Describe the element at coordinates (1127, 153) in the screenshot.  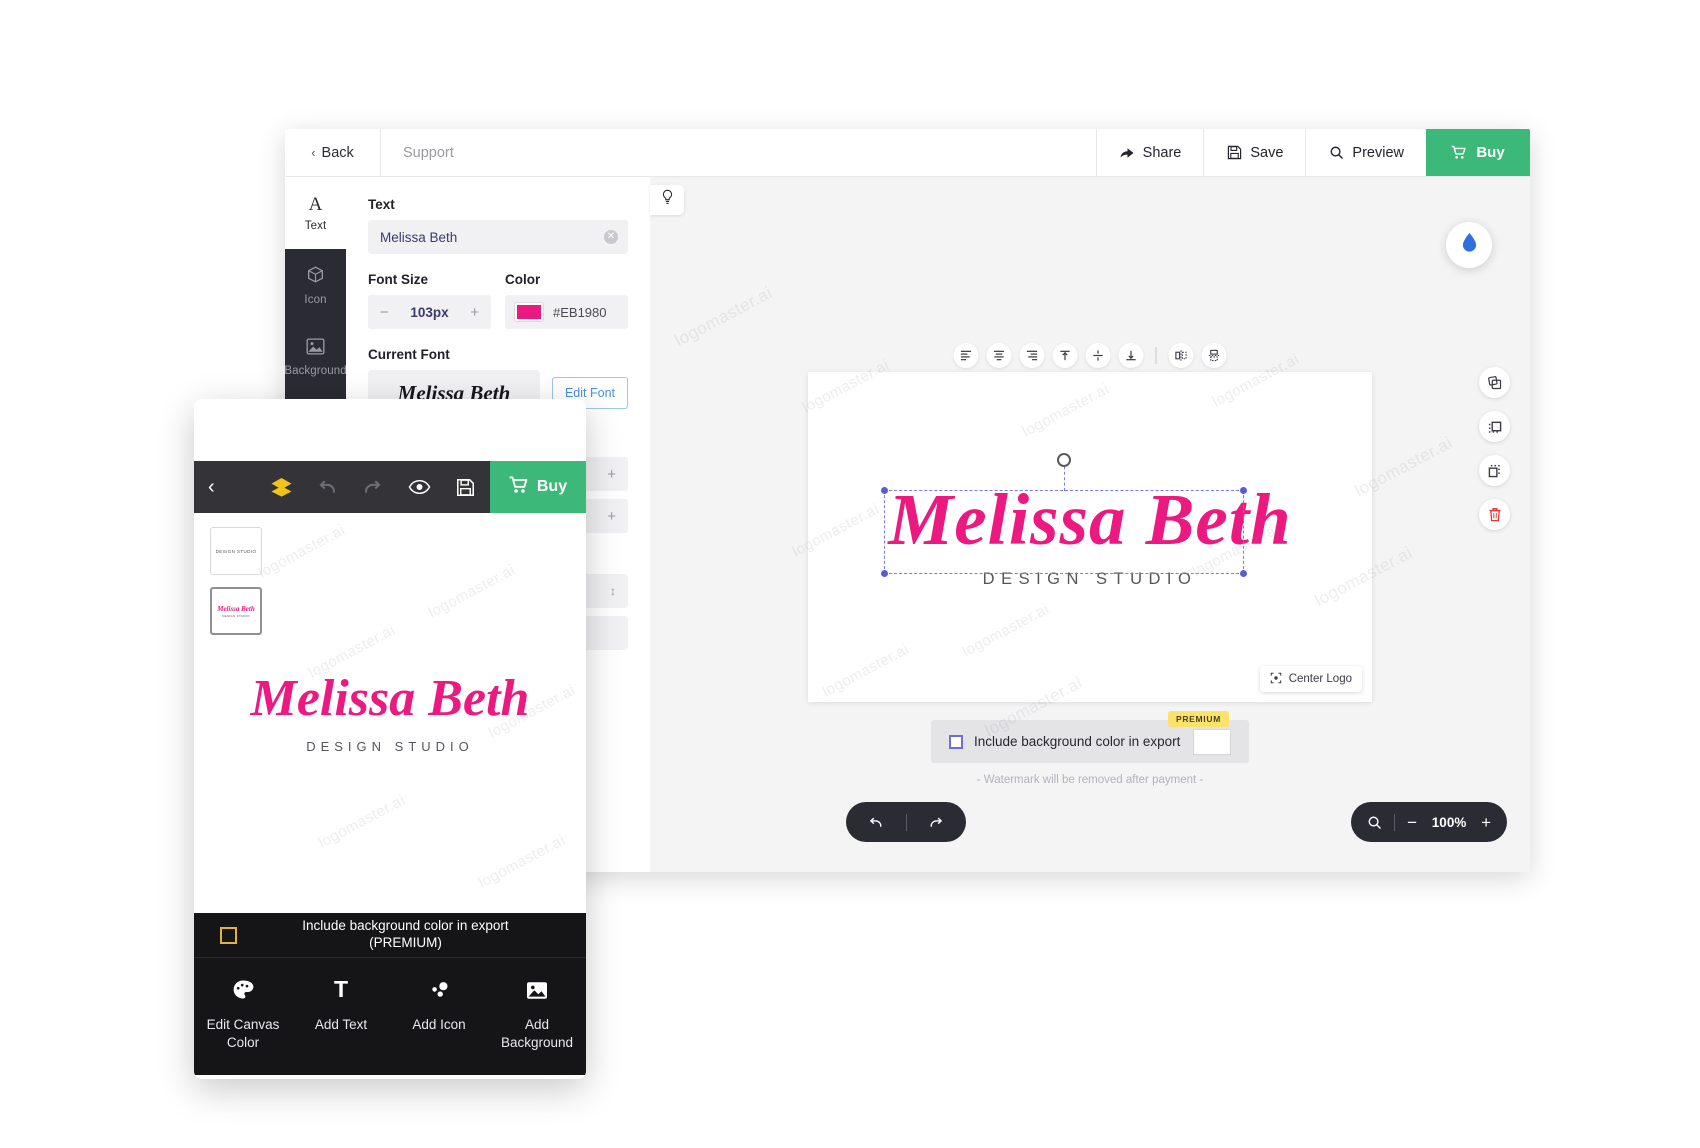
I see `share-icon` at that location.